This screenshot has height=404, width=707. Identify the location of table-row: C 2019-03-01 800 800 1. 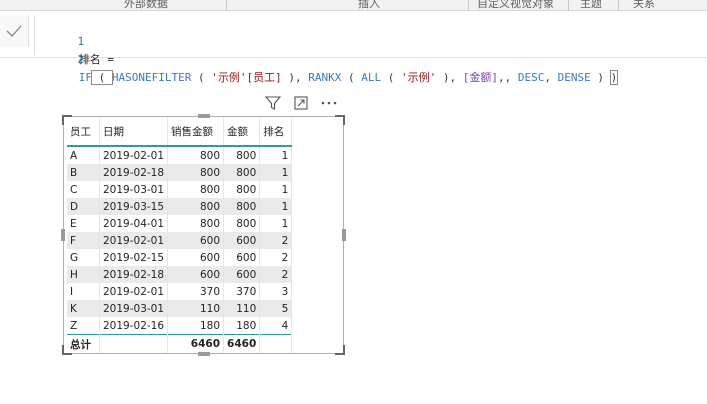
(180, 189).